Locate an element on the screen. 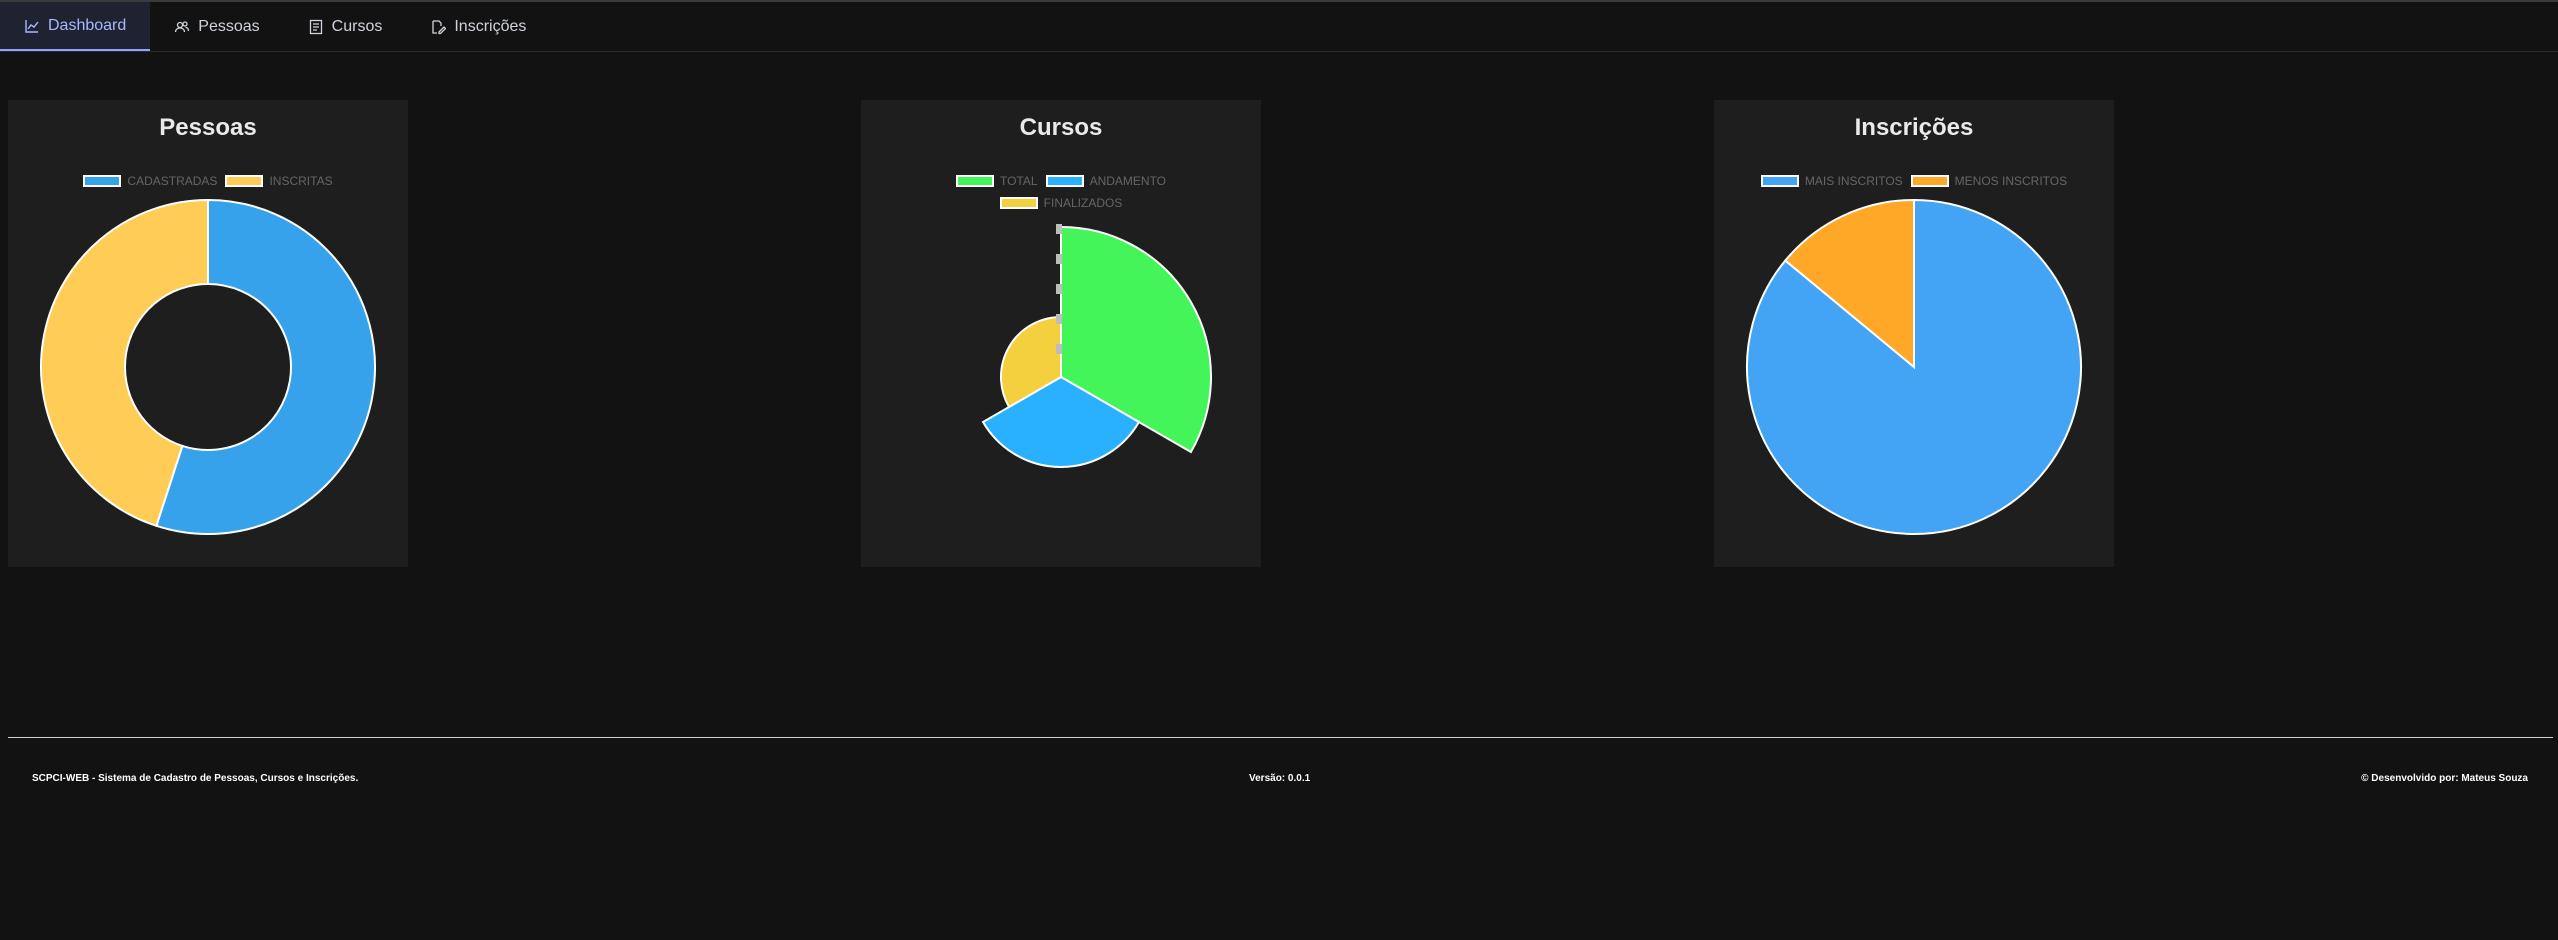 This screenshot has height=940, width=2558. edit-icon is located at coordinates (439, 26).